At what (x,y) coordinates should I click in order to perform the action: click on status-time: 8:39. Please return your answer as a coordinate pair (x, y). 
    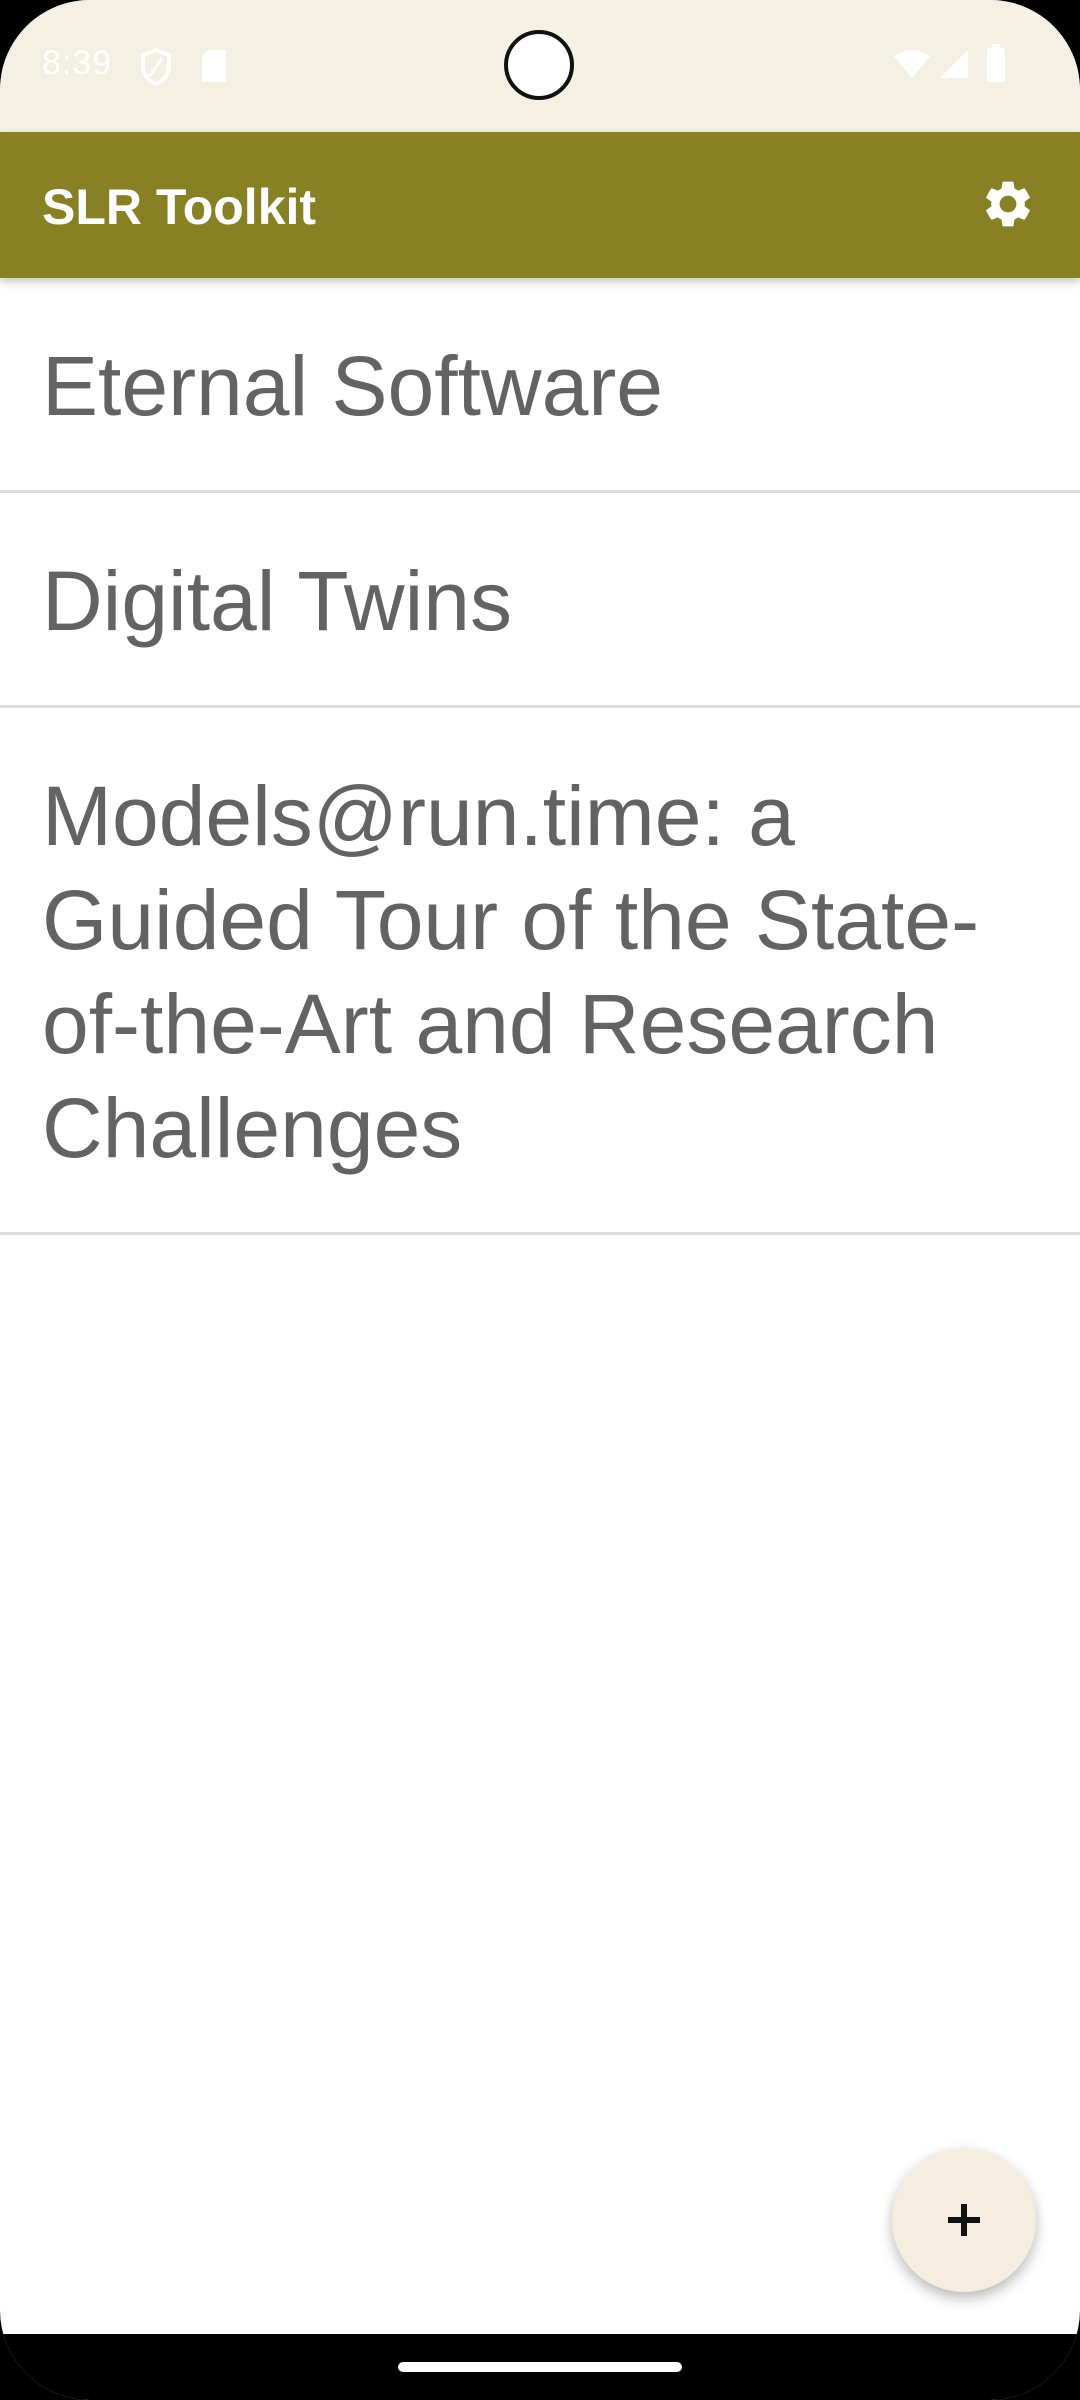
    Looking at the image, I should click on (77, 63).